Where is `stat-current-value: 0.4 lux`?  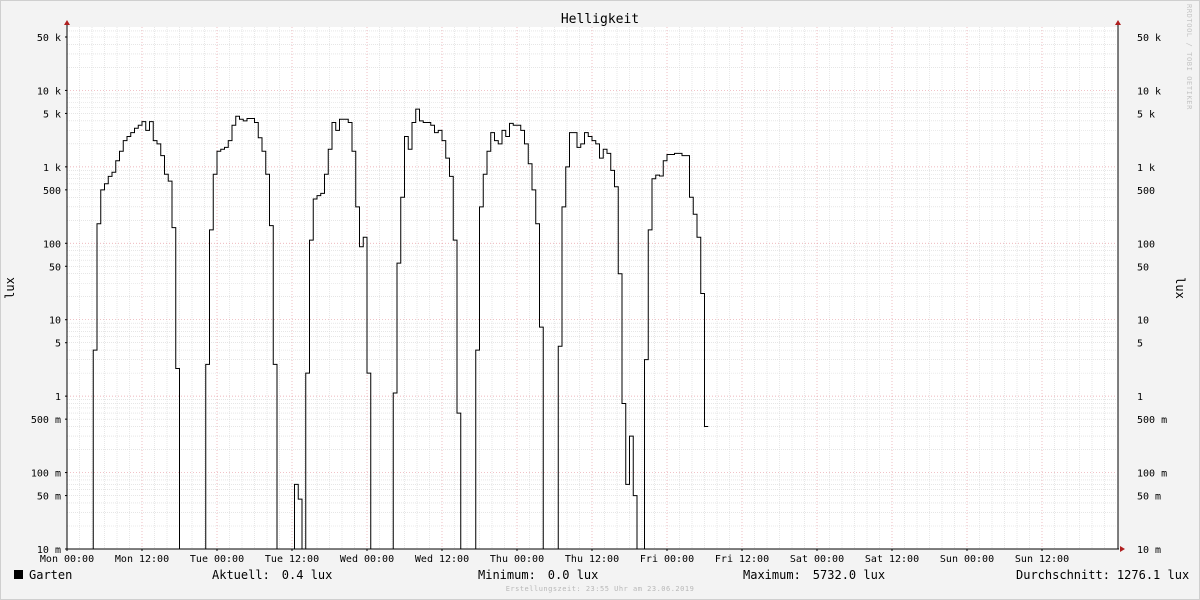 stat-current-value: 0.4 lux is located at coordinates (307, 575).